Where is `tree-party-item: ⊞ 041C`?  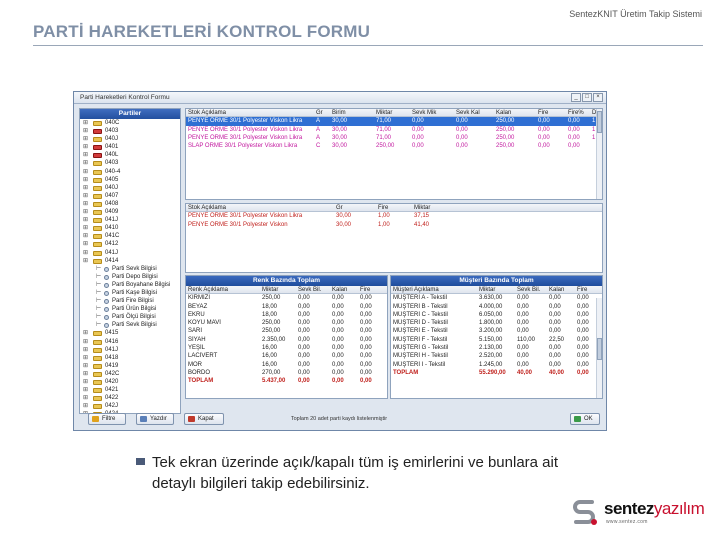 tree-party-item: ⊞ 041C is located at coordinates (130, 236).